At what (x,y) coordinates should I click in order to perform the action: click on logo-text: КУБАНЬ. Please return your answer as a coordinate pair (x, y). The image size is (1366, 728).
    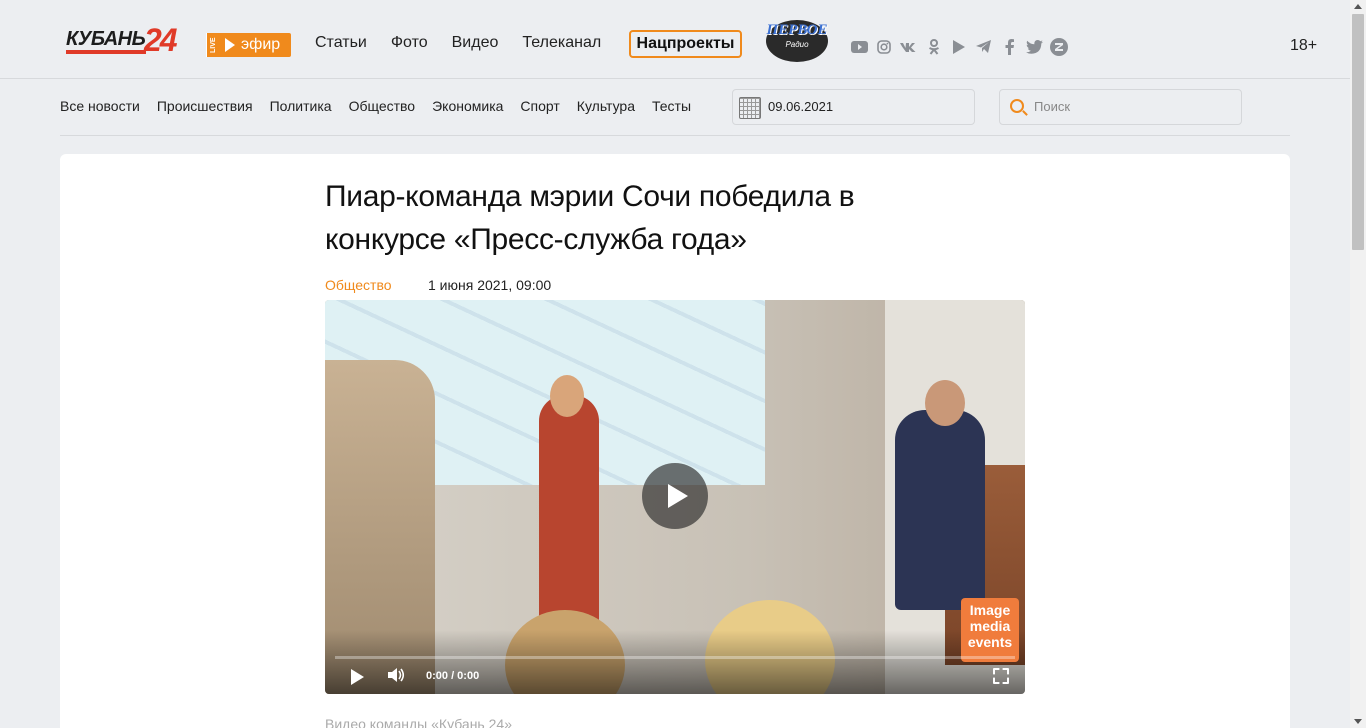
    Looking at the image, I should click on (106, 39).